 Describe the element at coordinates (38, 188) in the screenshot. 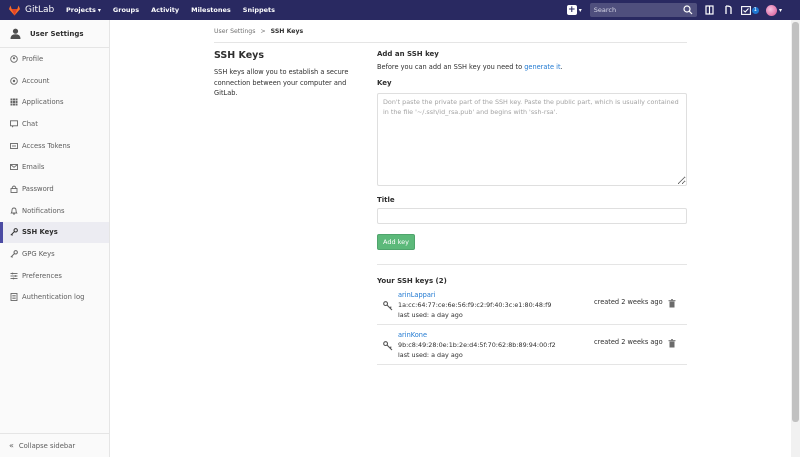

I see `sidebar-item-label: Password` at that location.